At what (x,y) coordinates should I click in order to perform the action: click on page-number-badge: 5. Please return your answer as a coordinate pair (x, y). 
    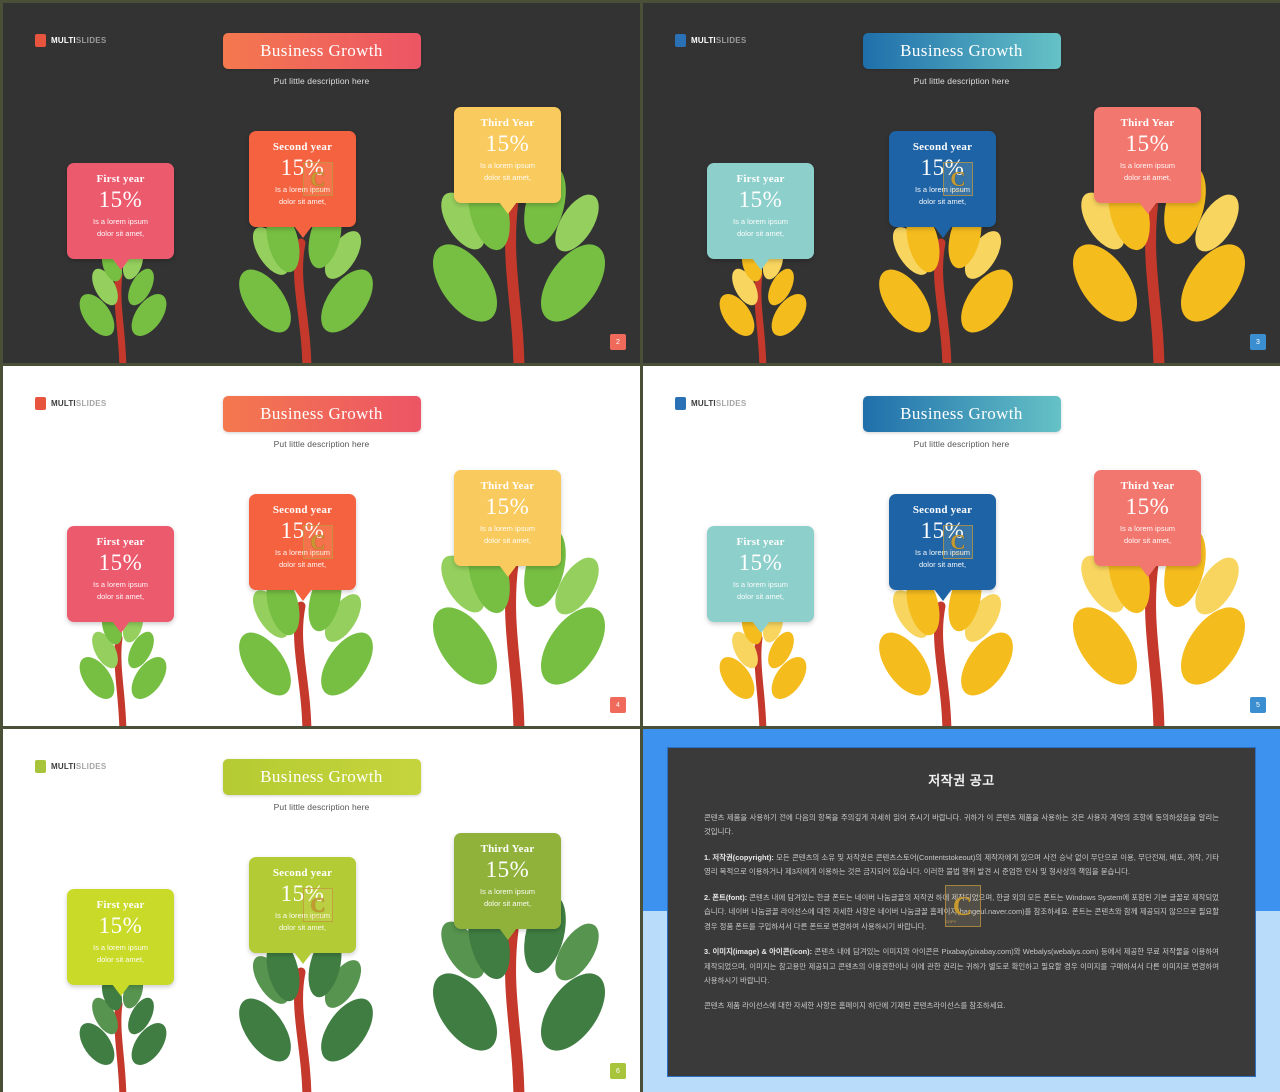
    Looking at the image, I should click on (1258, 705).